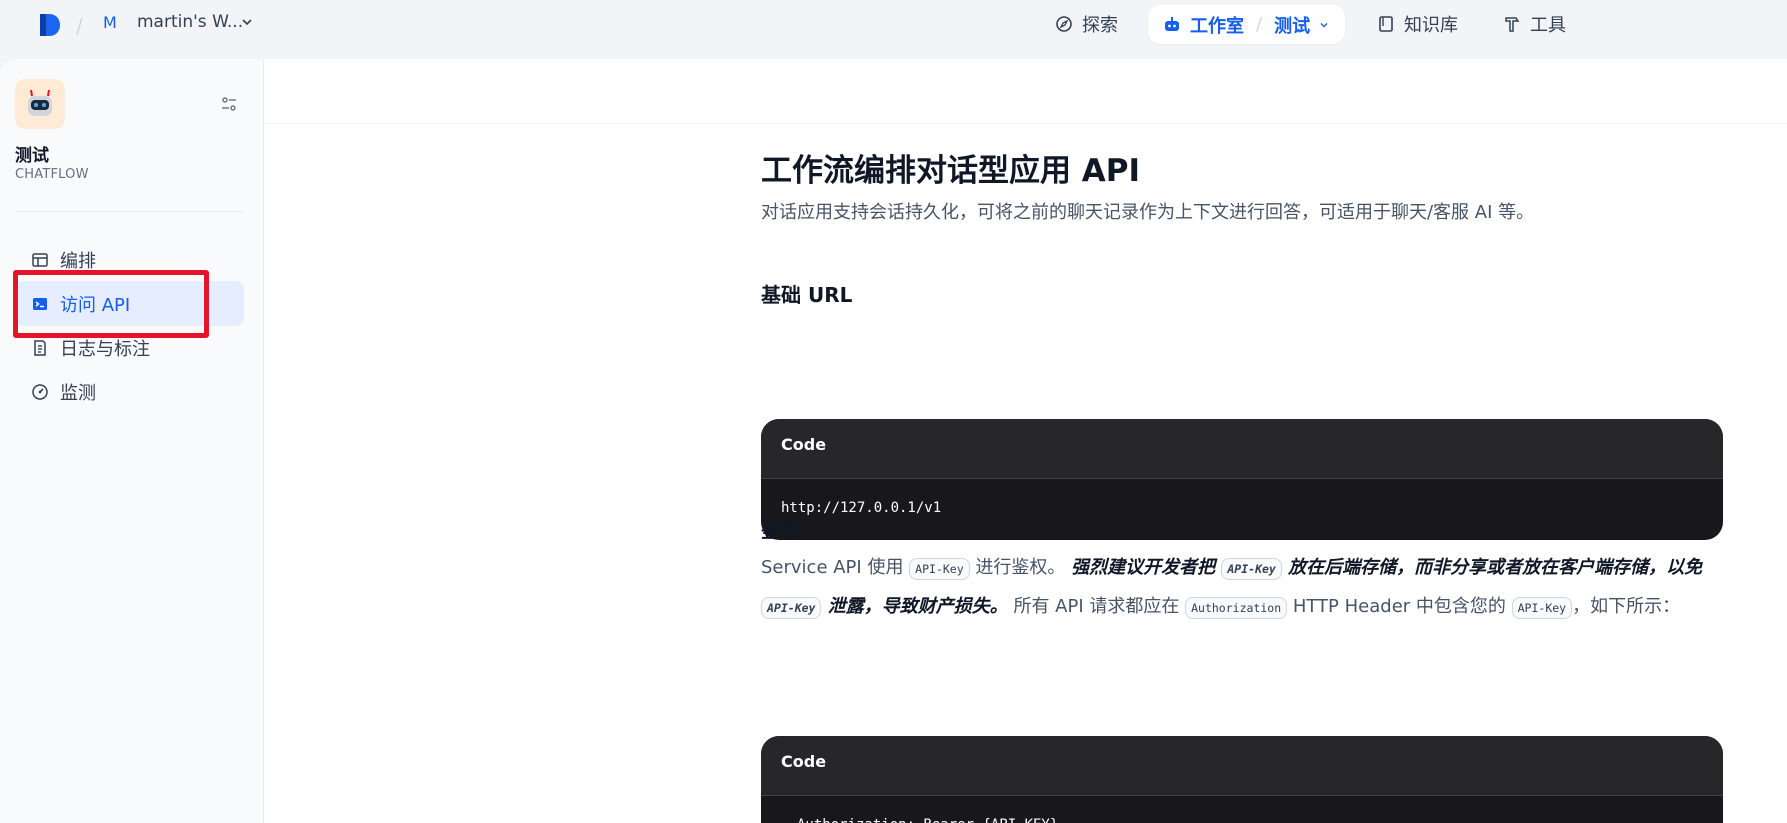  I want to click on nav-explore-label: 探索, so click(1100, 25).